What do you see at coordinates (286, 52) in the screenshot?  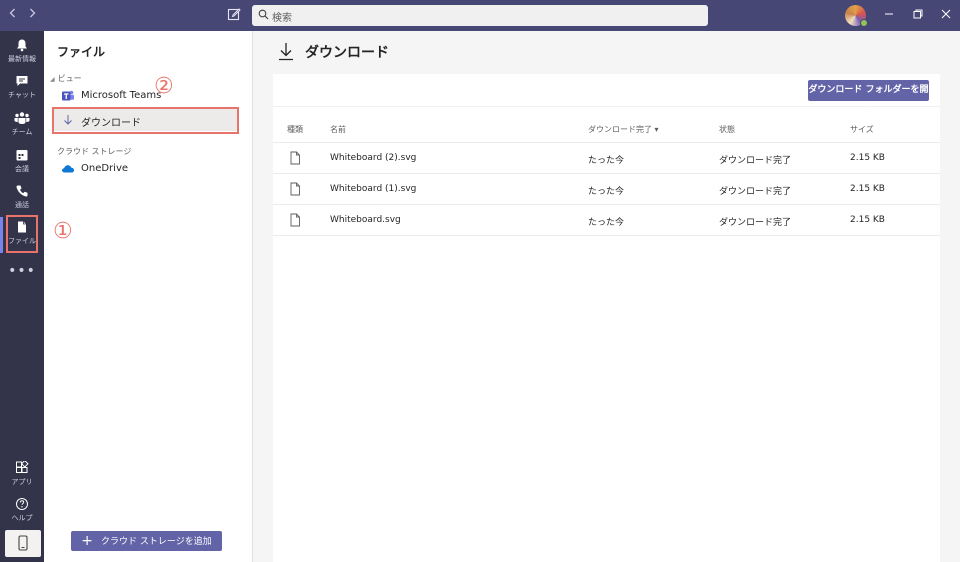 I see `download-icon` at bounding box center [286, 52].